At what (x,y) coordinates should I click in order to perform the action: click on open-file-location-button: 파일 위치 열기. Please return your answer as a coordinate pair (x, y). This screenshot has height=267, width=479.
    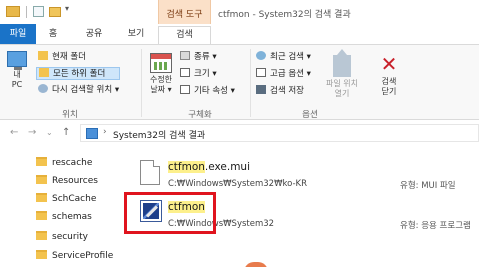
    Looking at the image, I should click on (342, 74).